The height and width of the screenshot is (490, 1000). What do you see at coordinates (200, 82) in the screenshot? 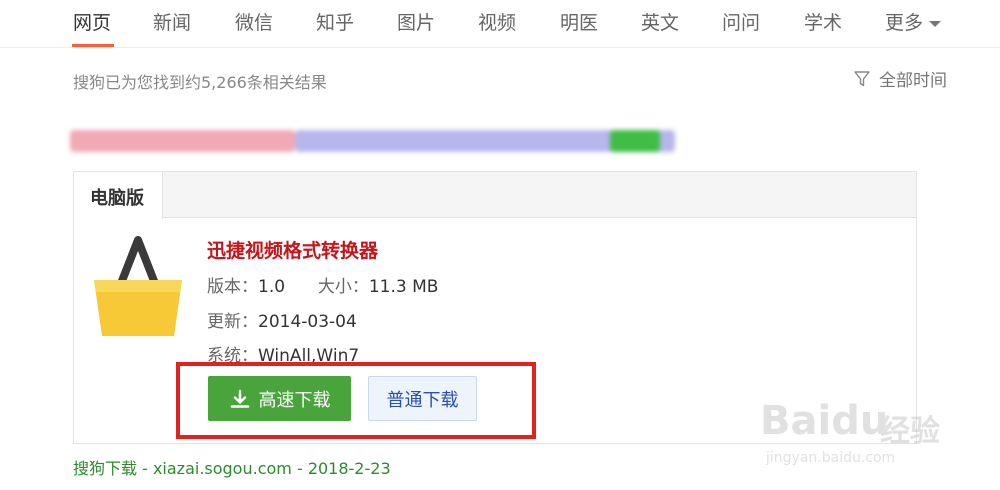
I see `result-count: 搜狗已为您找到约5,266条相关结果` at bounding box center [200, 82].